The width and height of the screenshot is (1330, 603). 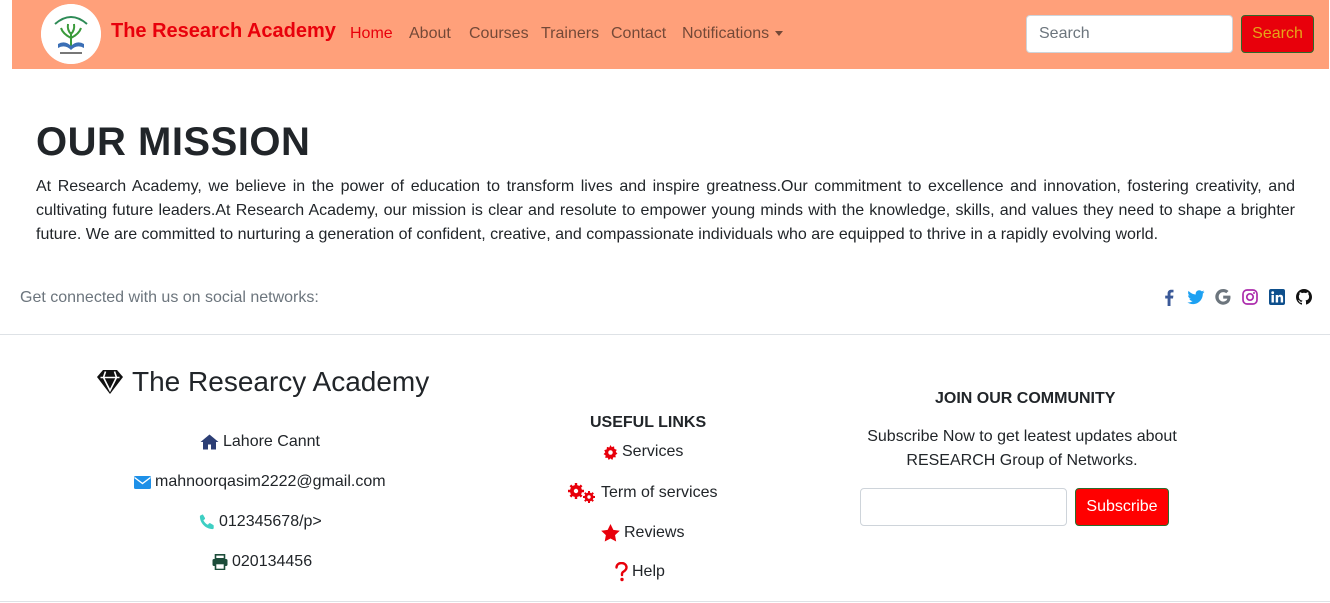 I want to click on link-reviews: Reviews, so click(x=642, y=533).